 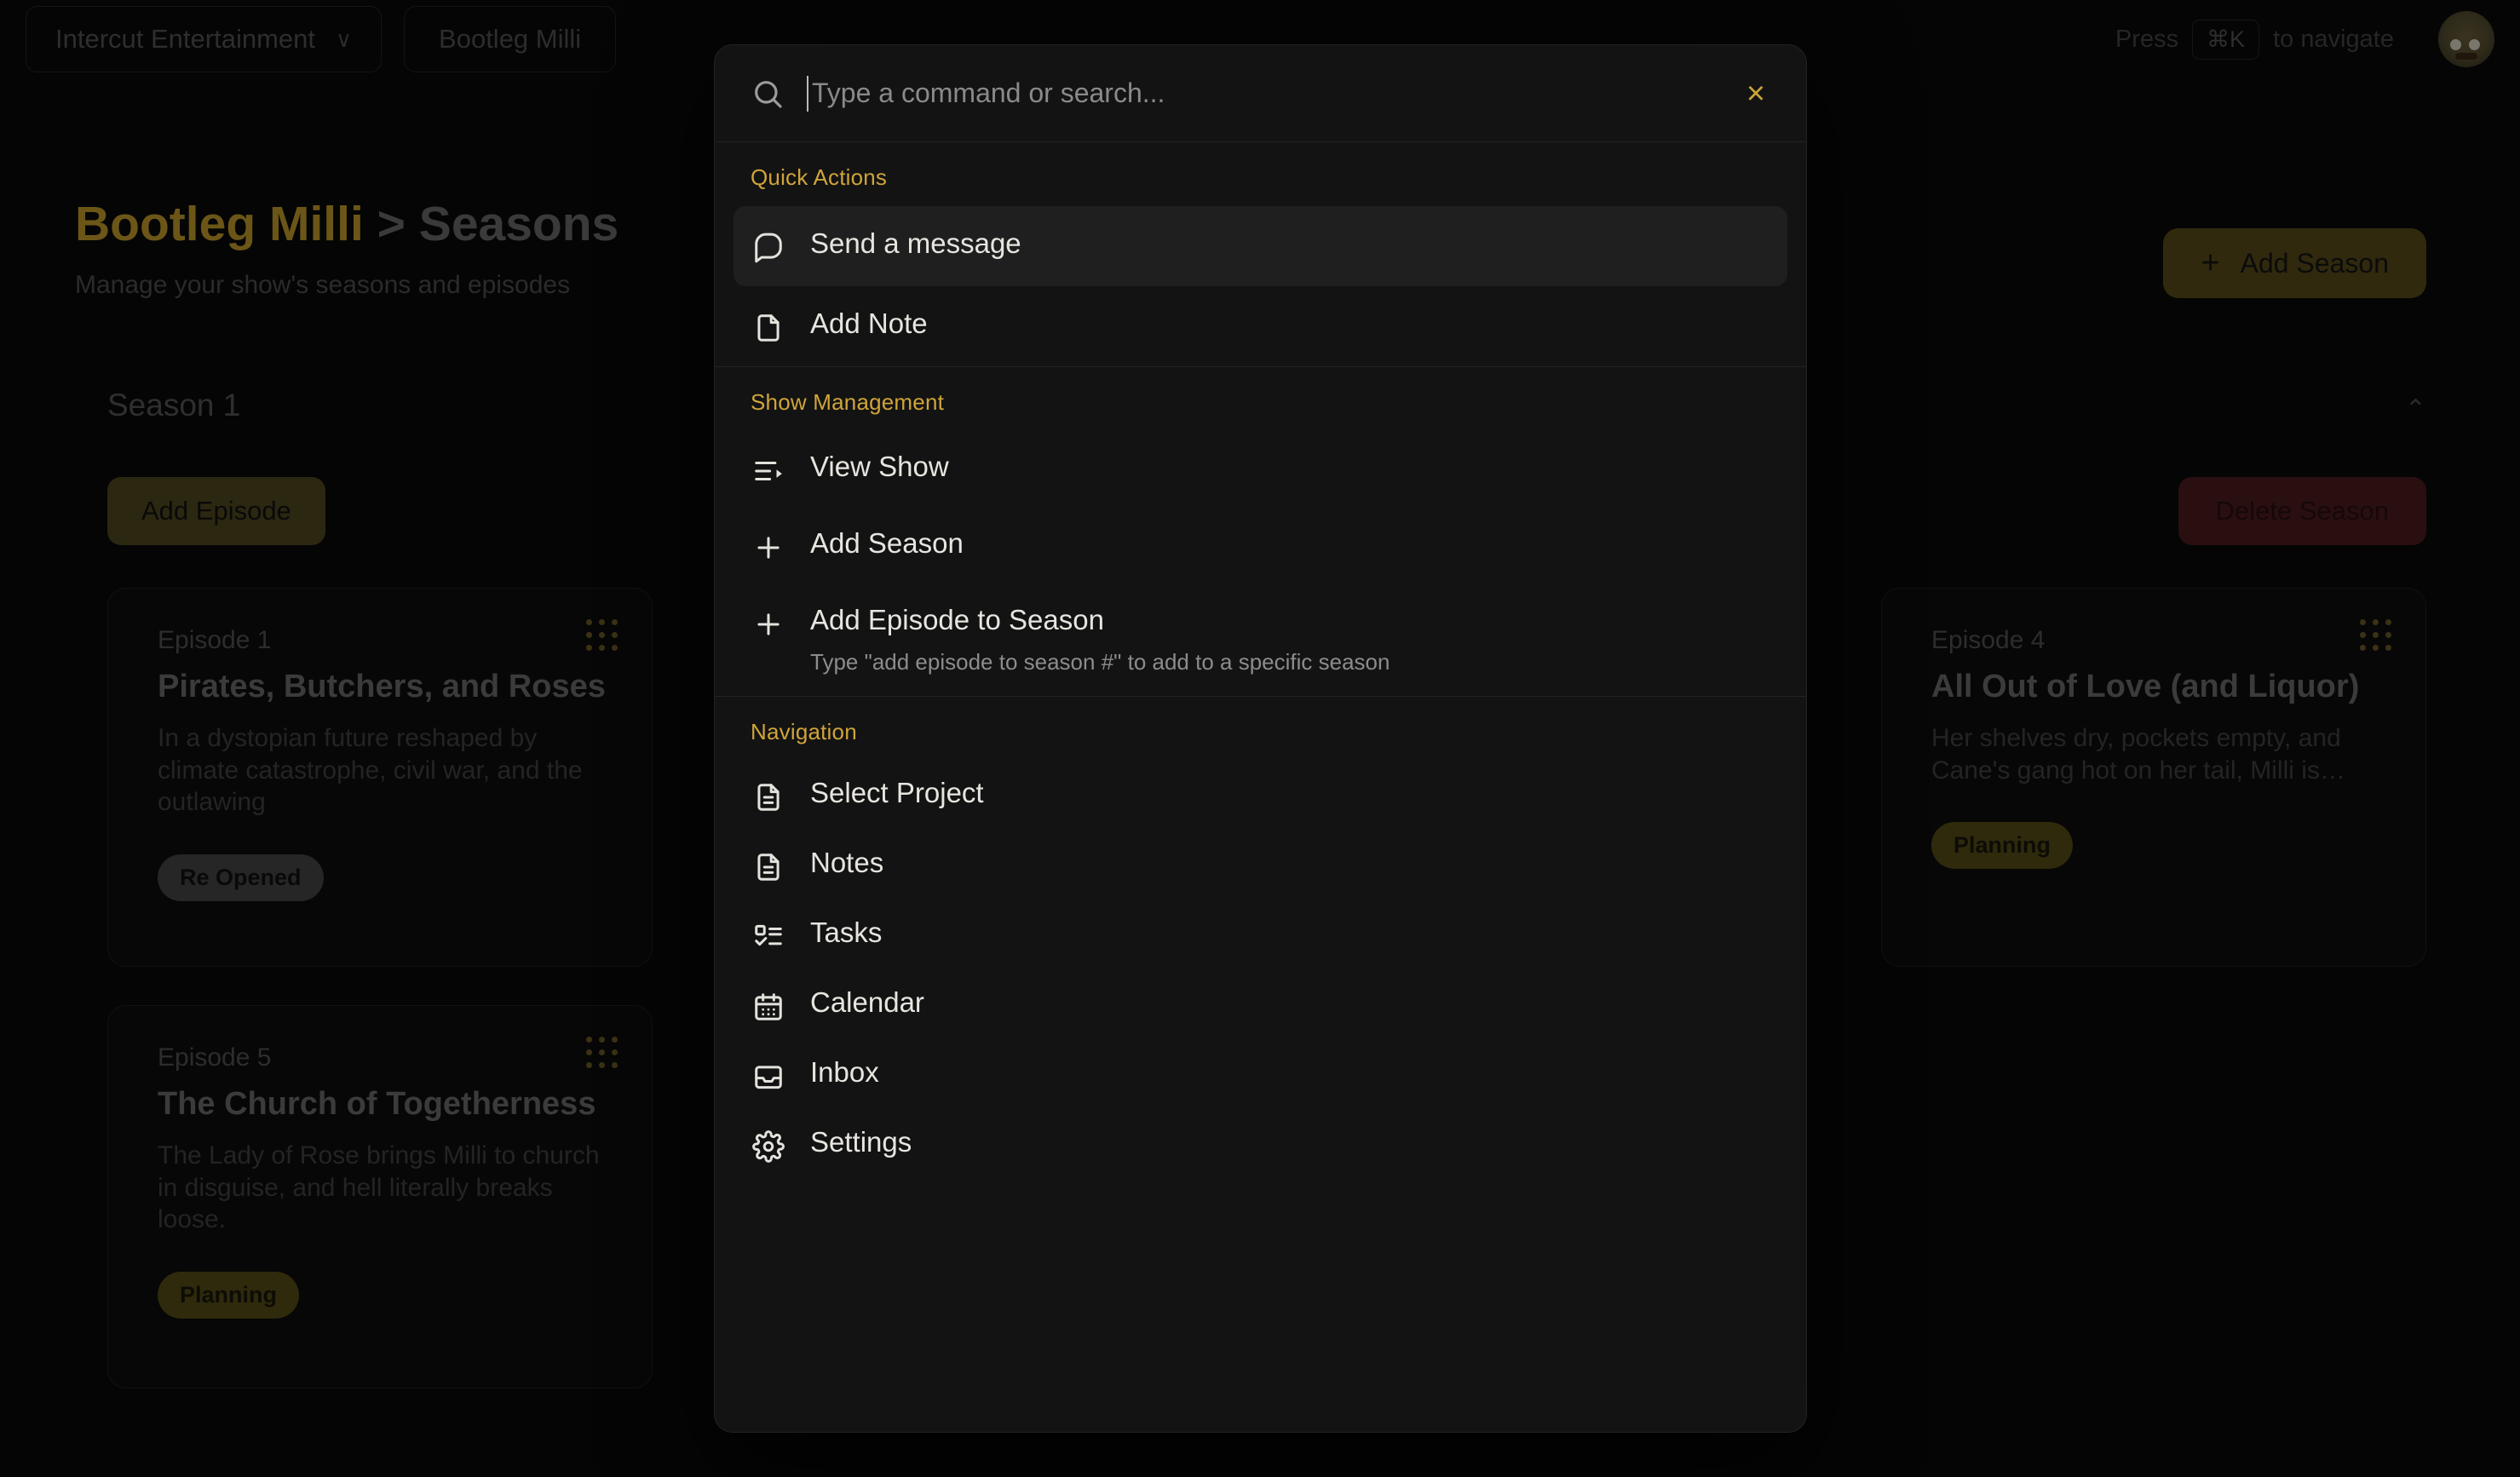 I want to click on project-chip: Bootleg Milli, so click(x=511, y=39).